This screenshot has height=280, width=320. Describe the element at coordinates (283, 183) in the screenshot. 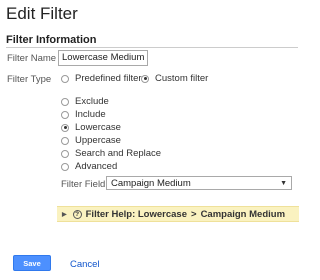

I see `dropdown-arrow-icon: ▼` at that location.